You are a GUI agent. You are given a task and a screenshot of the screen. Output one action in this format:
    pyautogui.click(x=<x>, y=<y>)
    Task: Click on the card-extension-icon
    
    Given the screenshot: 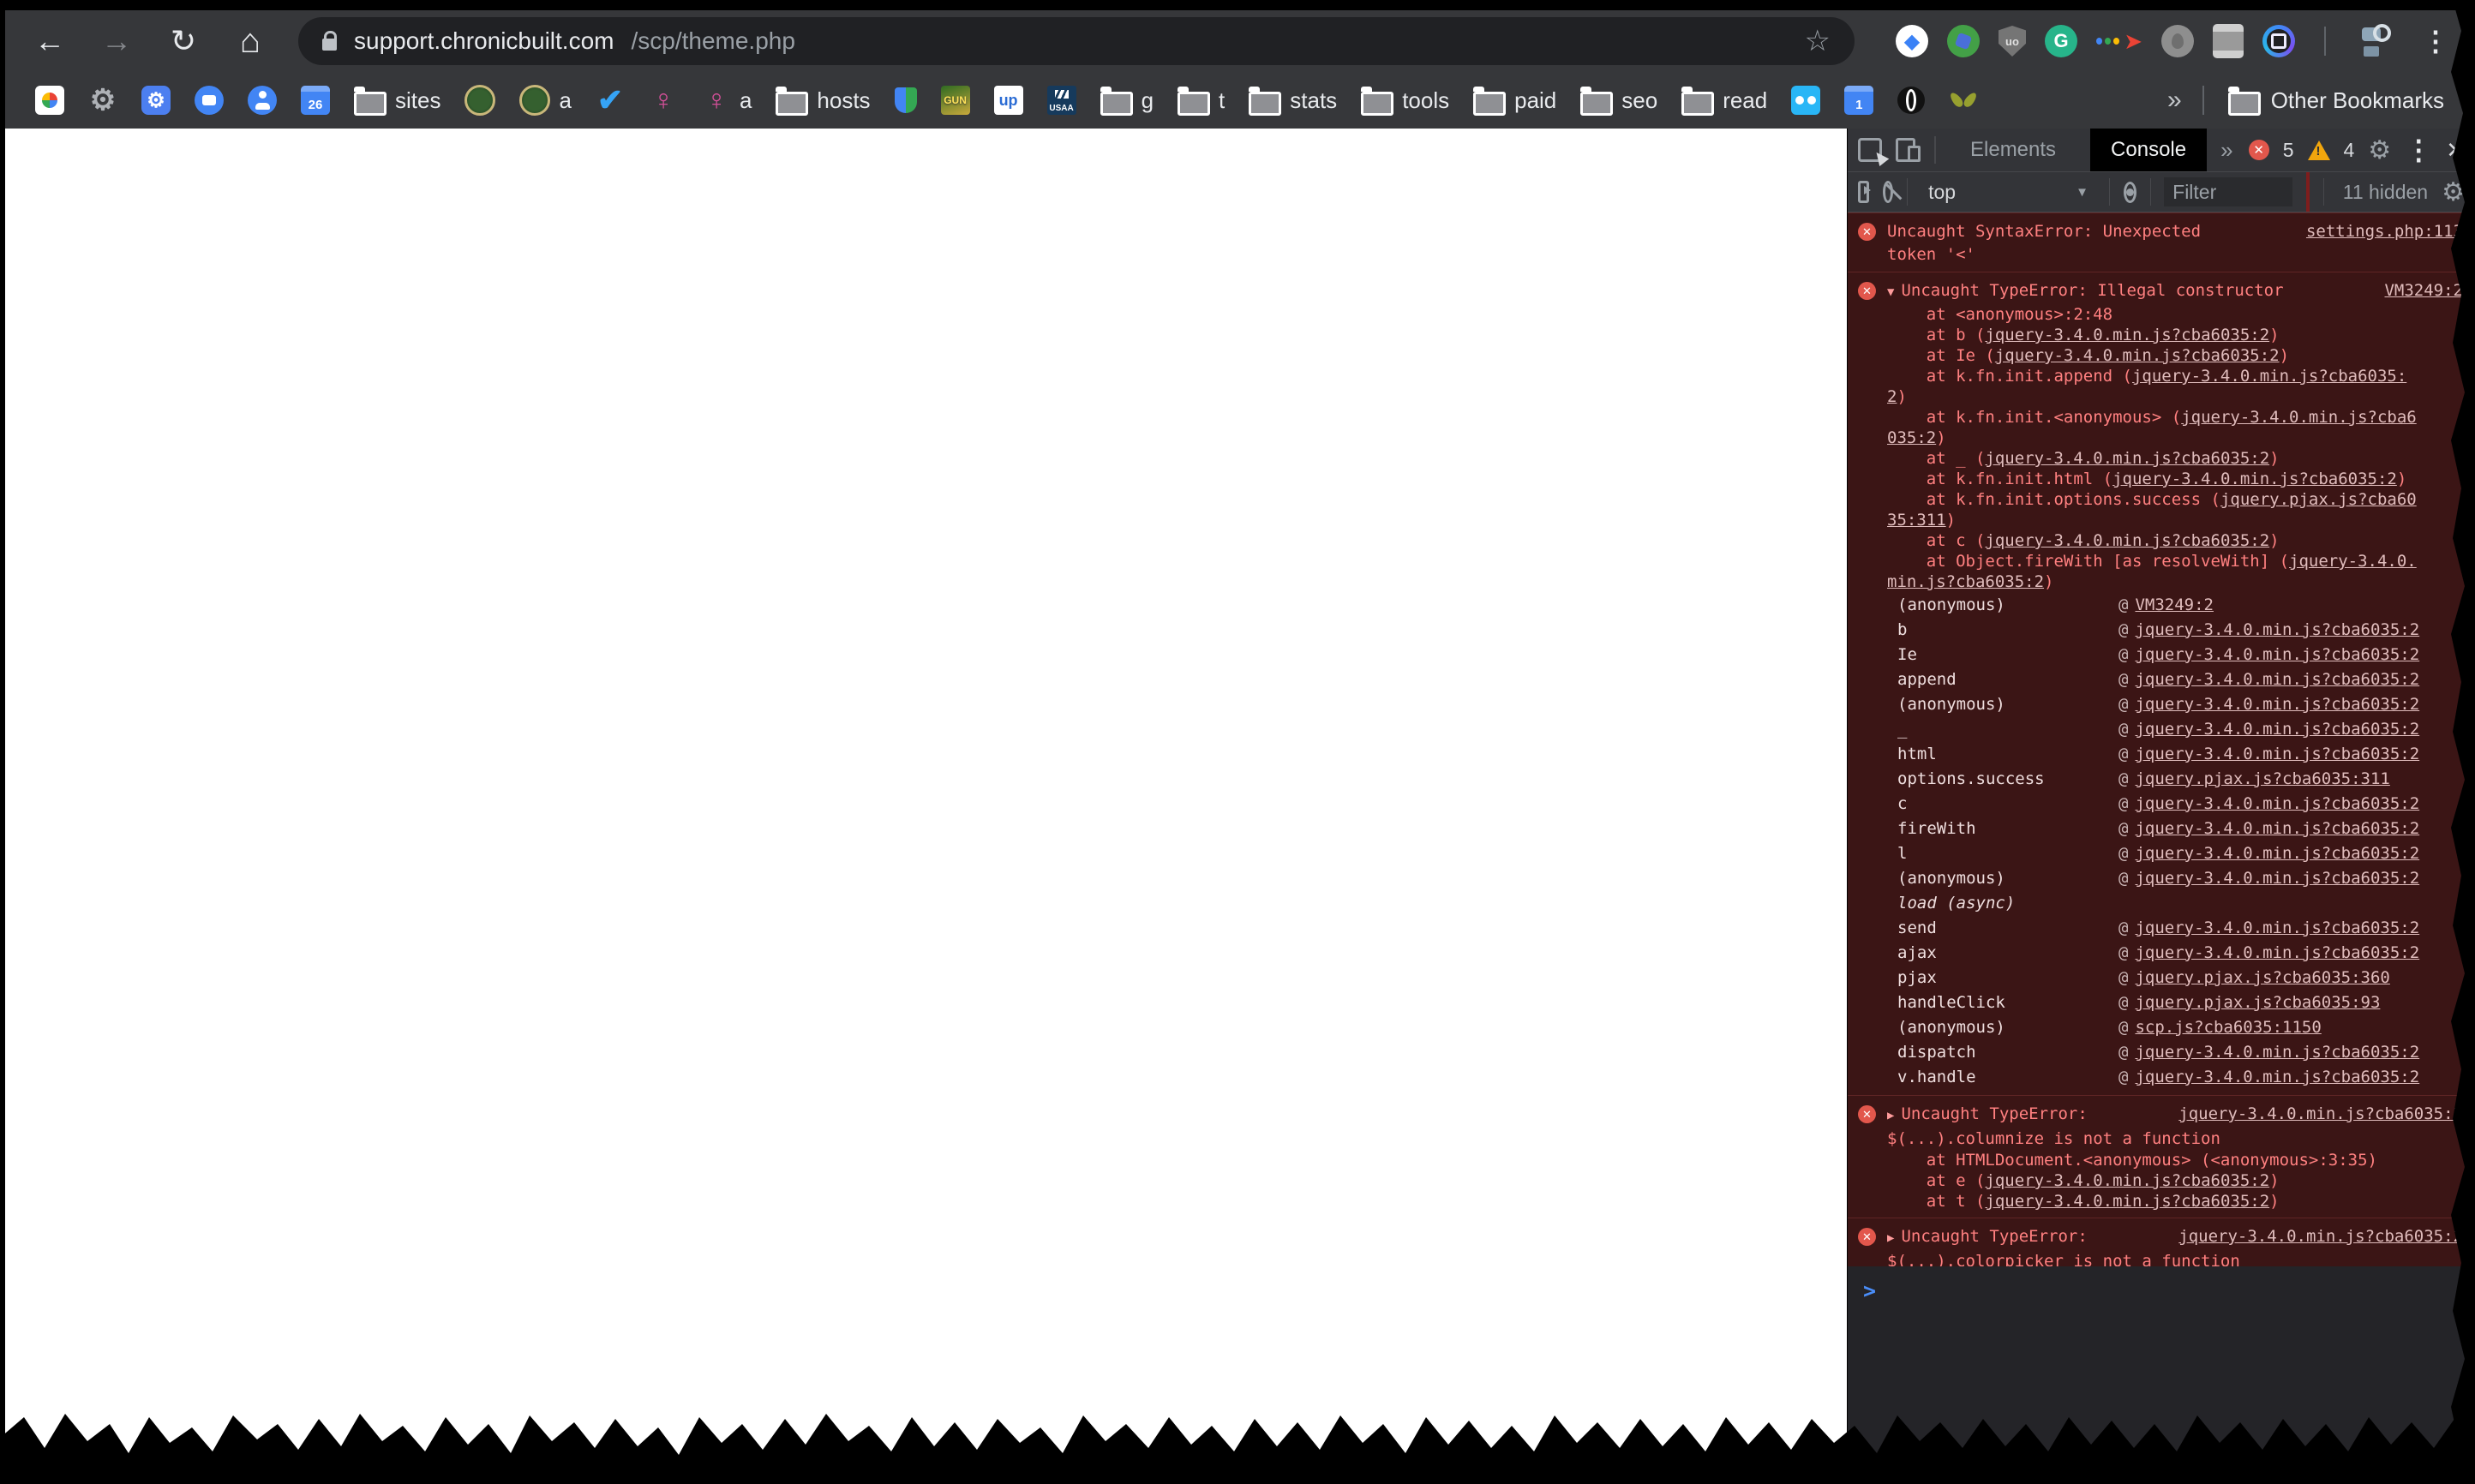 What is the action you would take?
    pyautogui.click(x=2228, y=41)
    